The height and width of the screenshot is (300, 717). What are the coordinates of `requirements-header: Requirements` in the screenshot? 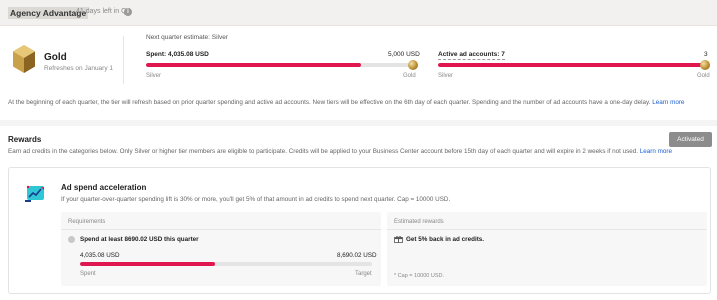 It's located at (87, 222).